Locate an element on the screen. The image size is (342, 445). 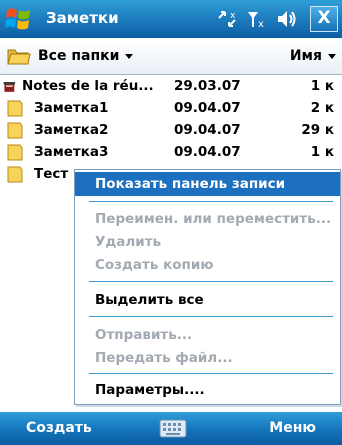
sort-dropdown: Имя is located at coordinates (313, 56).